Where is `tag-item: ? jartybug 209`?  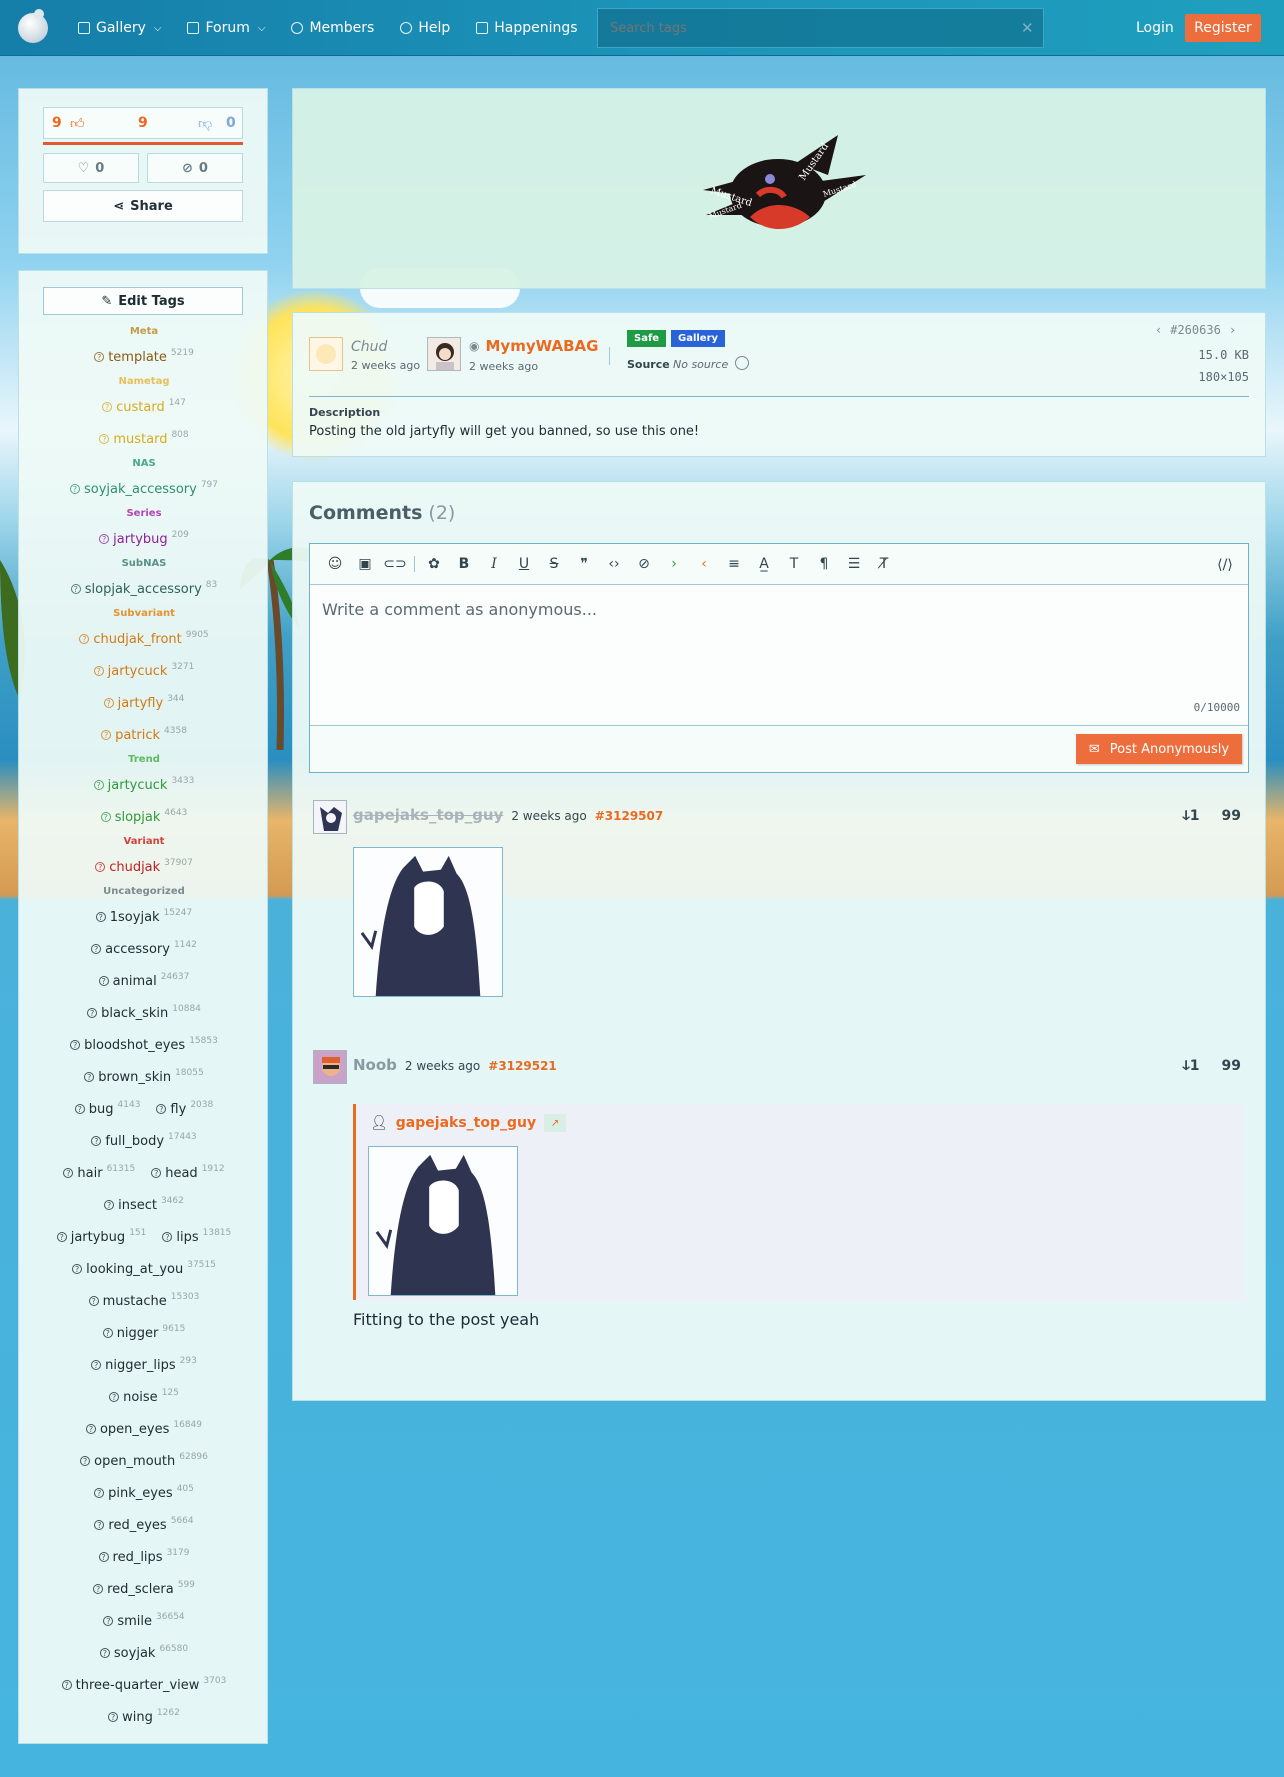
tag-item: ? jartybug 209 is located at coordinates (144, 538).